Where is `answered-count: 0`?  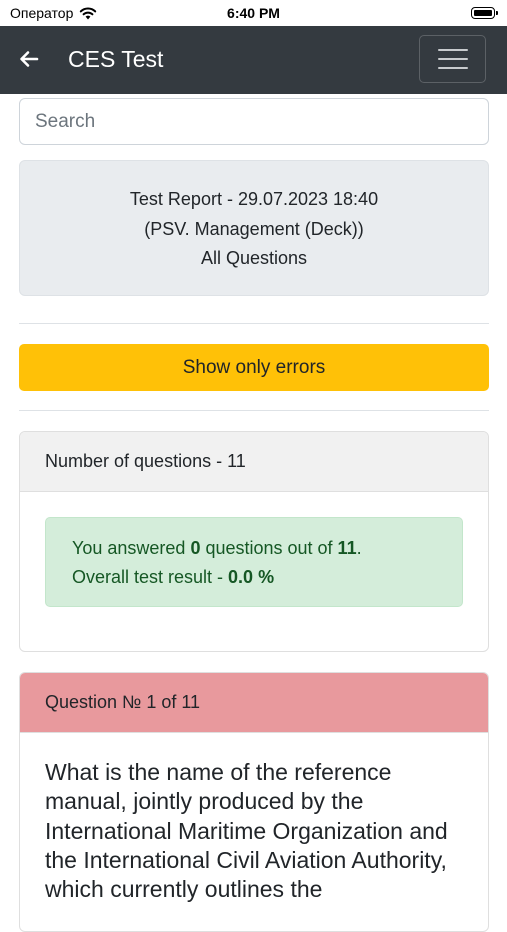
answered-count: 0 is located at coordinates (195, 548).